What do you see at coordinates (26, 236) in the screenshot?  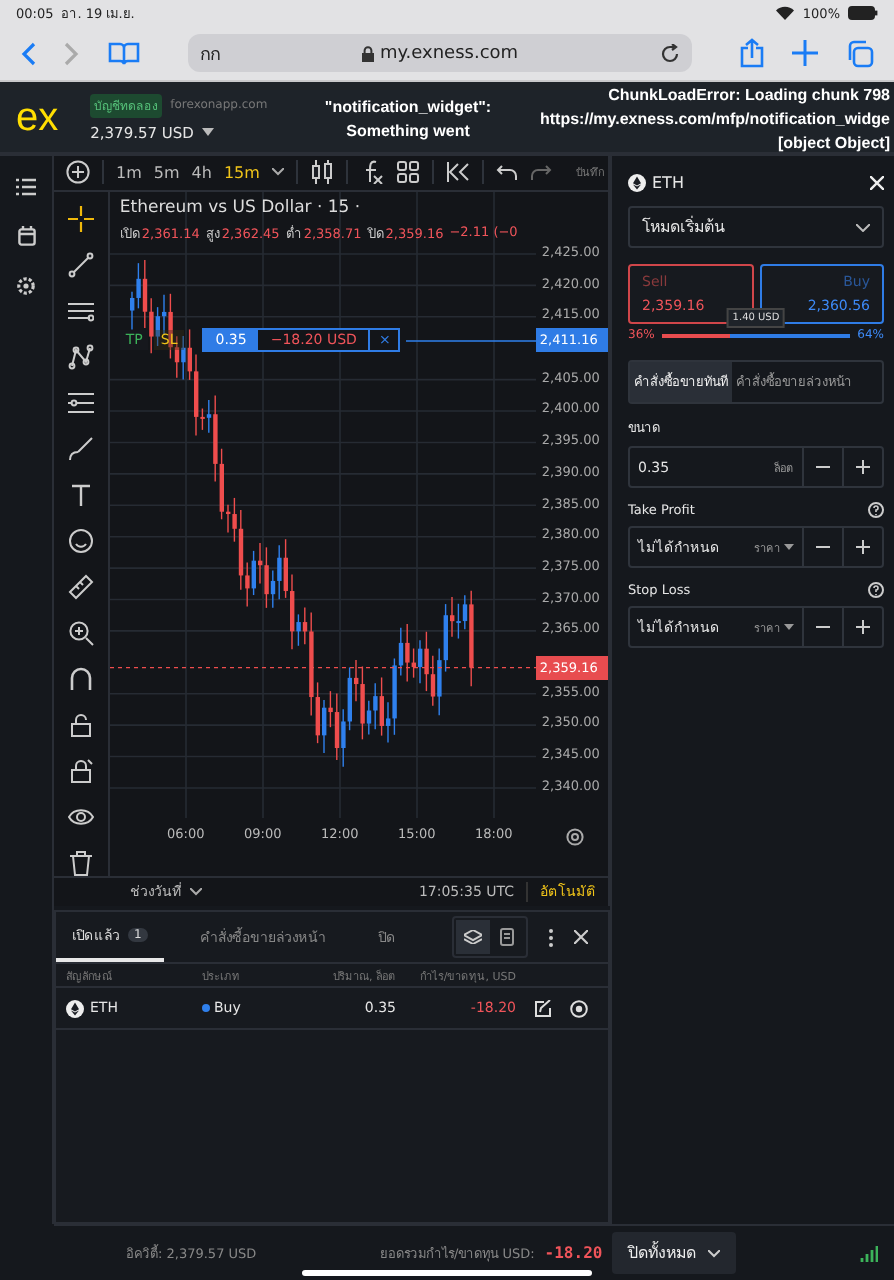 I see `calendar-icon` at bounding box center [26, 236].